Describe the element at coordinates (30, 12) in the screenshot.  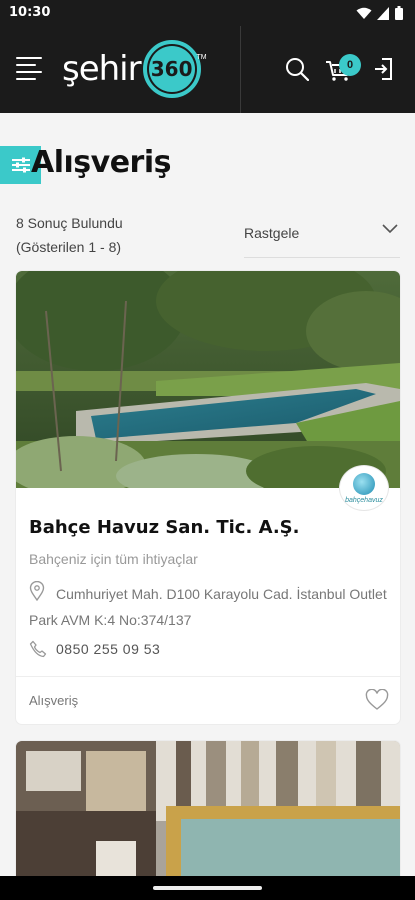
I see `status-time: 10:30` at that location.